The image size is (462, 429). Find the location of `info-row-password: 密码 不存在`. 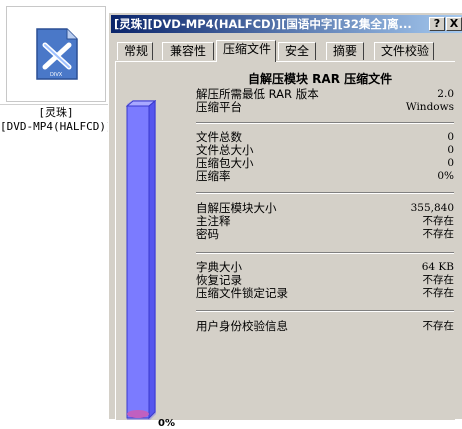

info-row-password: 密码 不存在 is located at coordinates (325, 234).